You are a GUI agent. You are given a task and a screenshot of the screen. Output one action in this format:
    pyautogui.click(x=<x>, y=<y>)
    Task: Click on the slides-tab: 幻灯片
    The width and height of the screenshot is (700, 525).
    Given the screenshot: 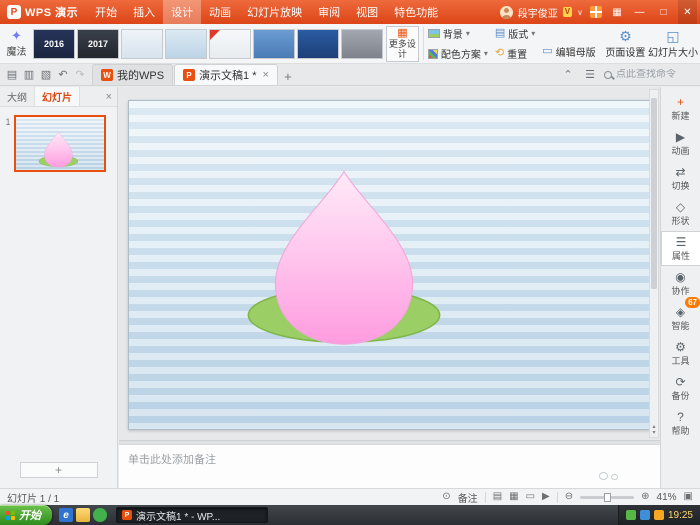 What is the action you would take?
    pyautogui.click(x=57, y=96)
    